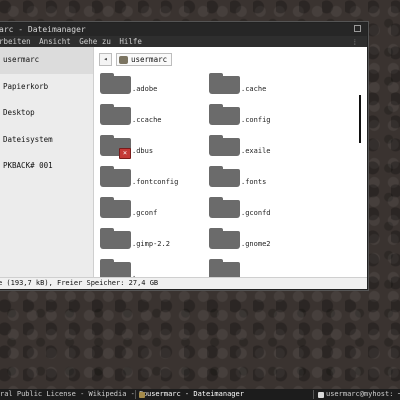  What do you see at coordinates (195, 394) in the screenshot?
I see `taskbar-item-label: usermarc - Dateimanager` at bounding box center [195, 394].